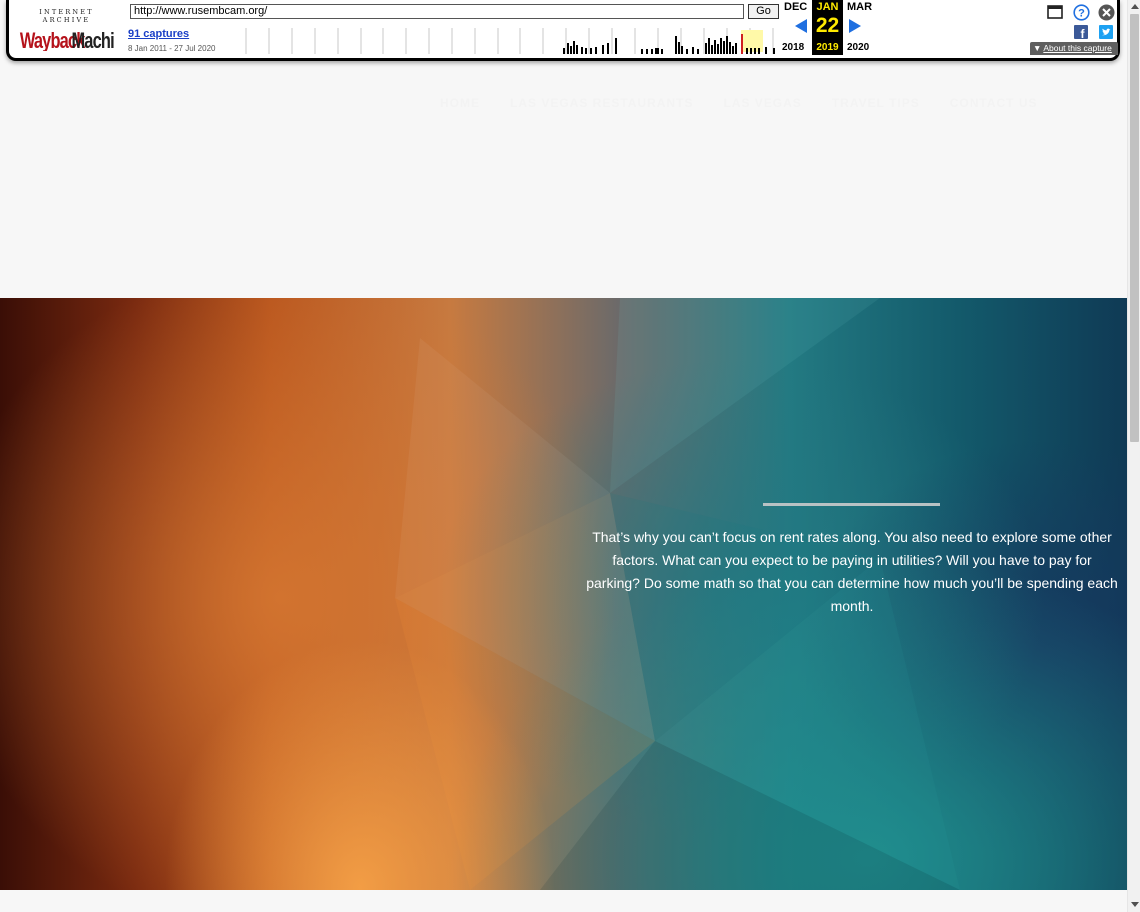 Image resolution: width=1140 pixels, height=912 pixels. I want to click on page-below-hero, so click(563, 901).